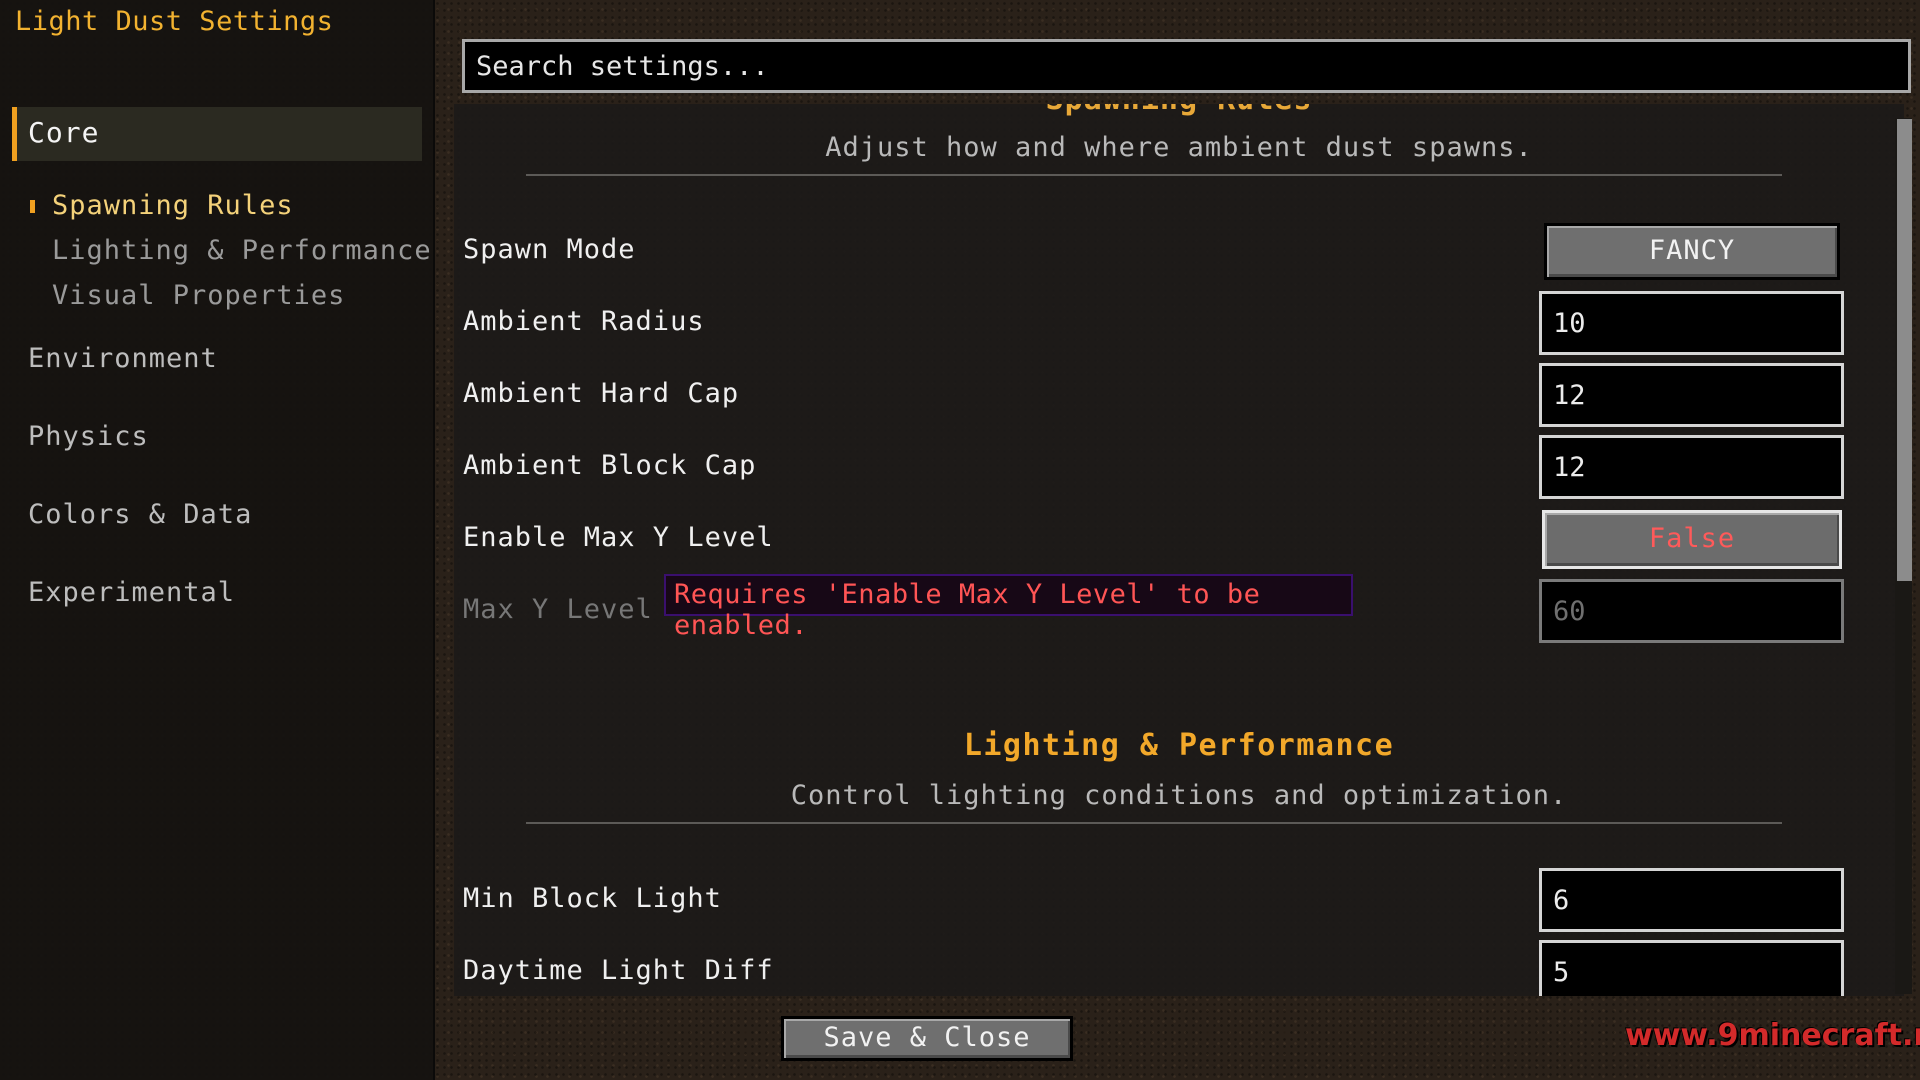  Describe the element at coordinates (618, 537) in the screenshot. I see `enable-max-y-level-label: Enable Max Y Level` at that location.